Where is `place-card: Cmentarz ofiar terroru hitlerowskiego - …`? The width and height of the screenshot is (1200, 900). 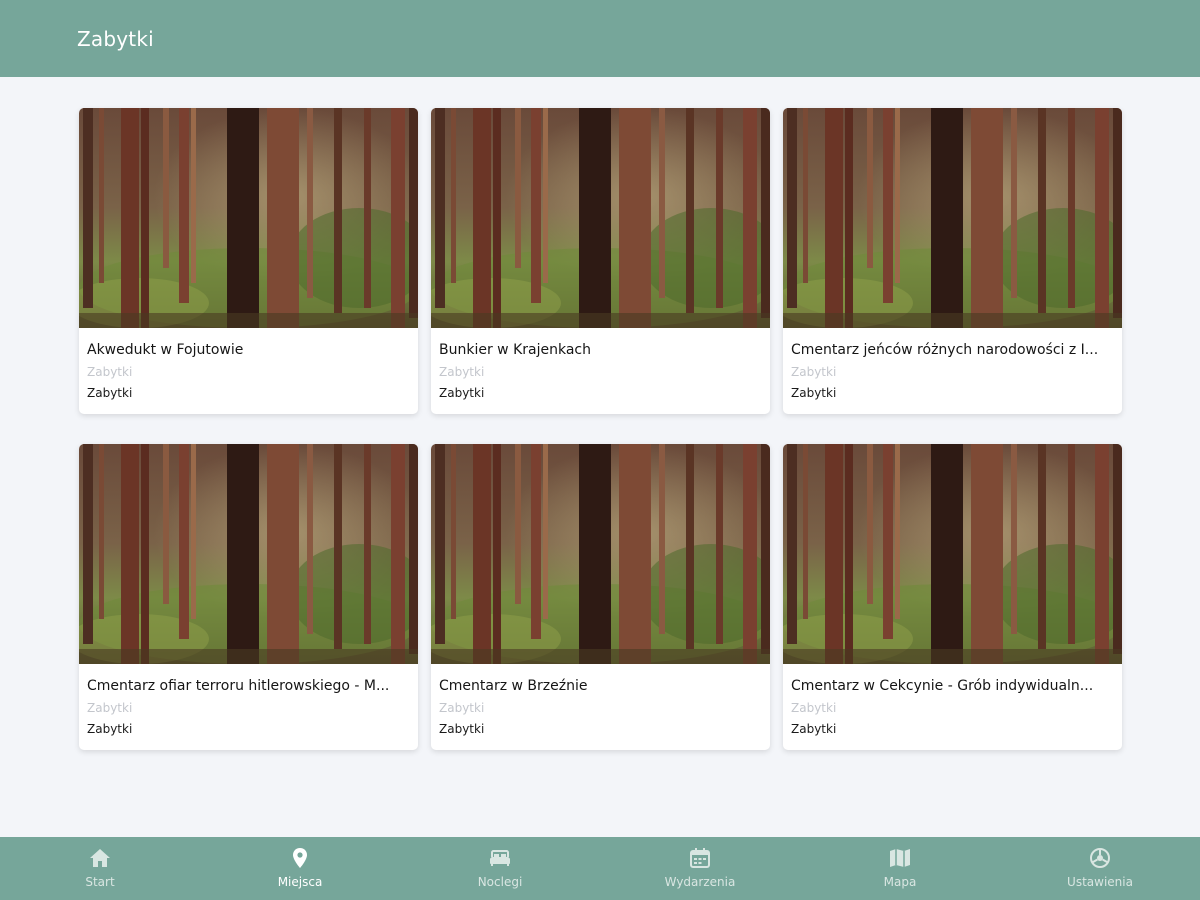
place-card: Cmentarz ofiar terroru hitlerowskiego - … is located at coordinates (248, 597).